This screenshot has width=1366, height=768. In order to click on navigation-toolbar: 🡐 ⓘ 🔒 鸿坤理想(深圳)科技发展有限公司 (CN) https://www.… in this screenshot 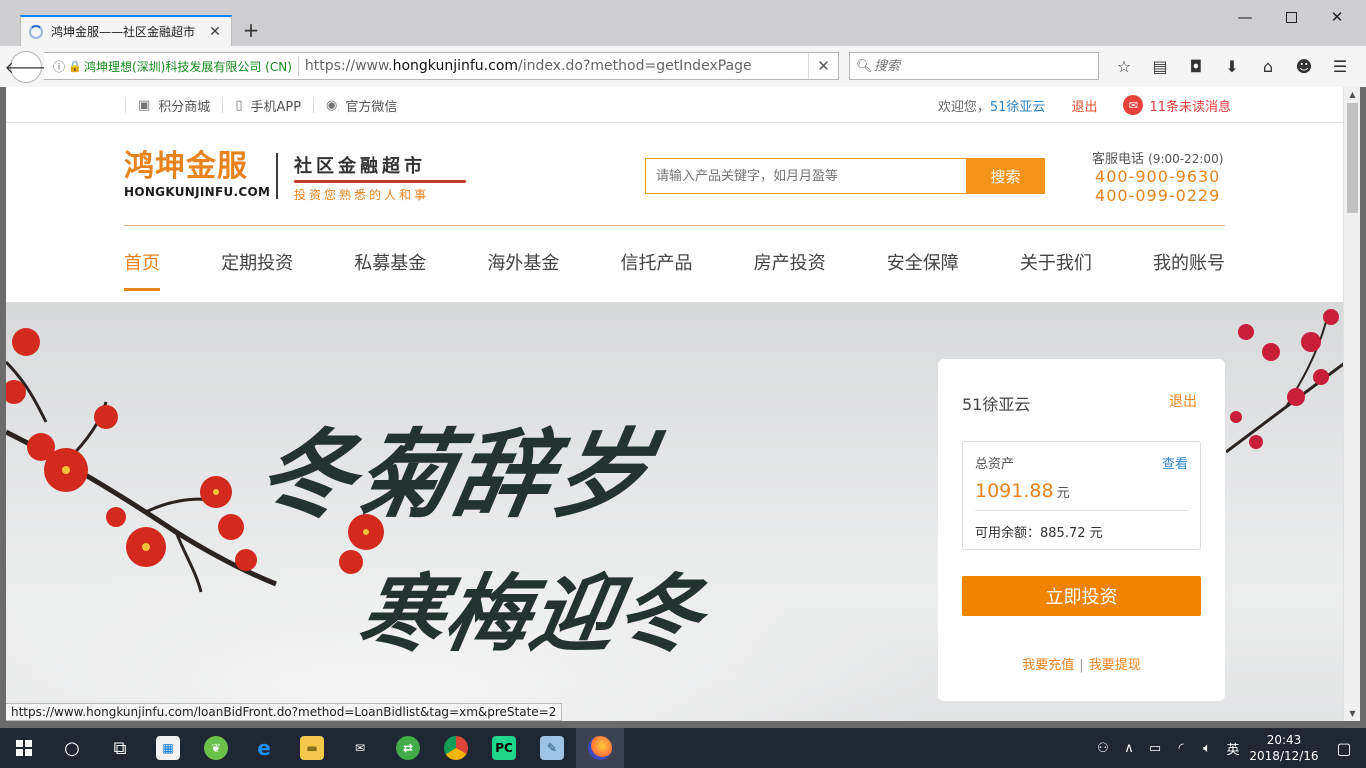, I will do `click(683, 66)`.